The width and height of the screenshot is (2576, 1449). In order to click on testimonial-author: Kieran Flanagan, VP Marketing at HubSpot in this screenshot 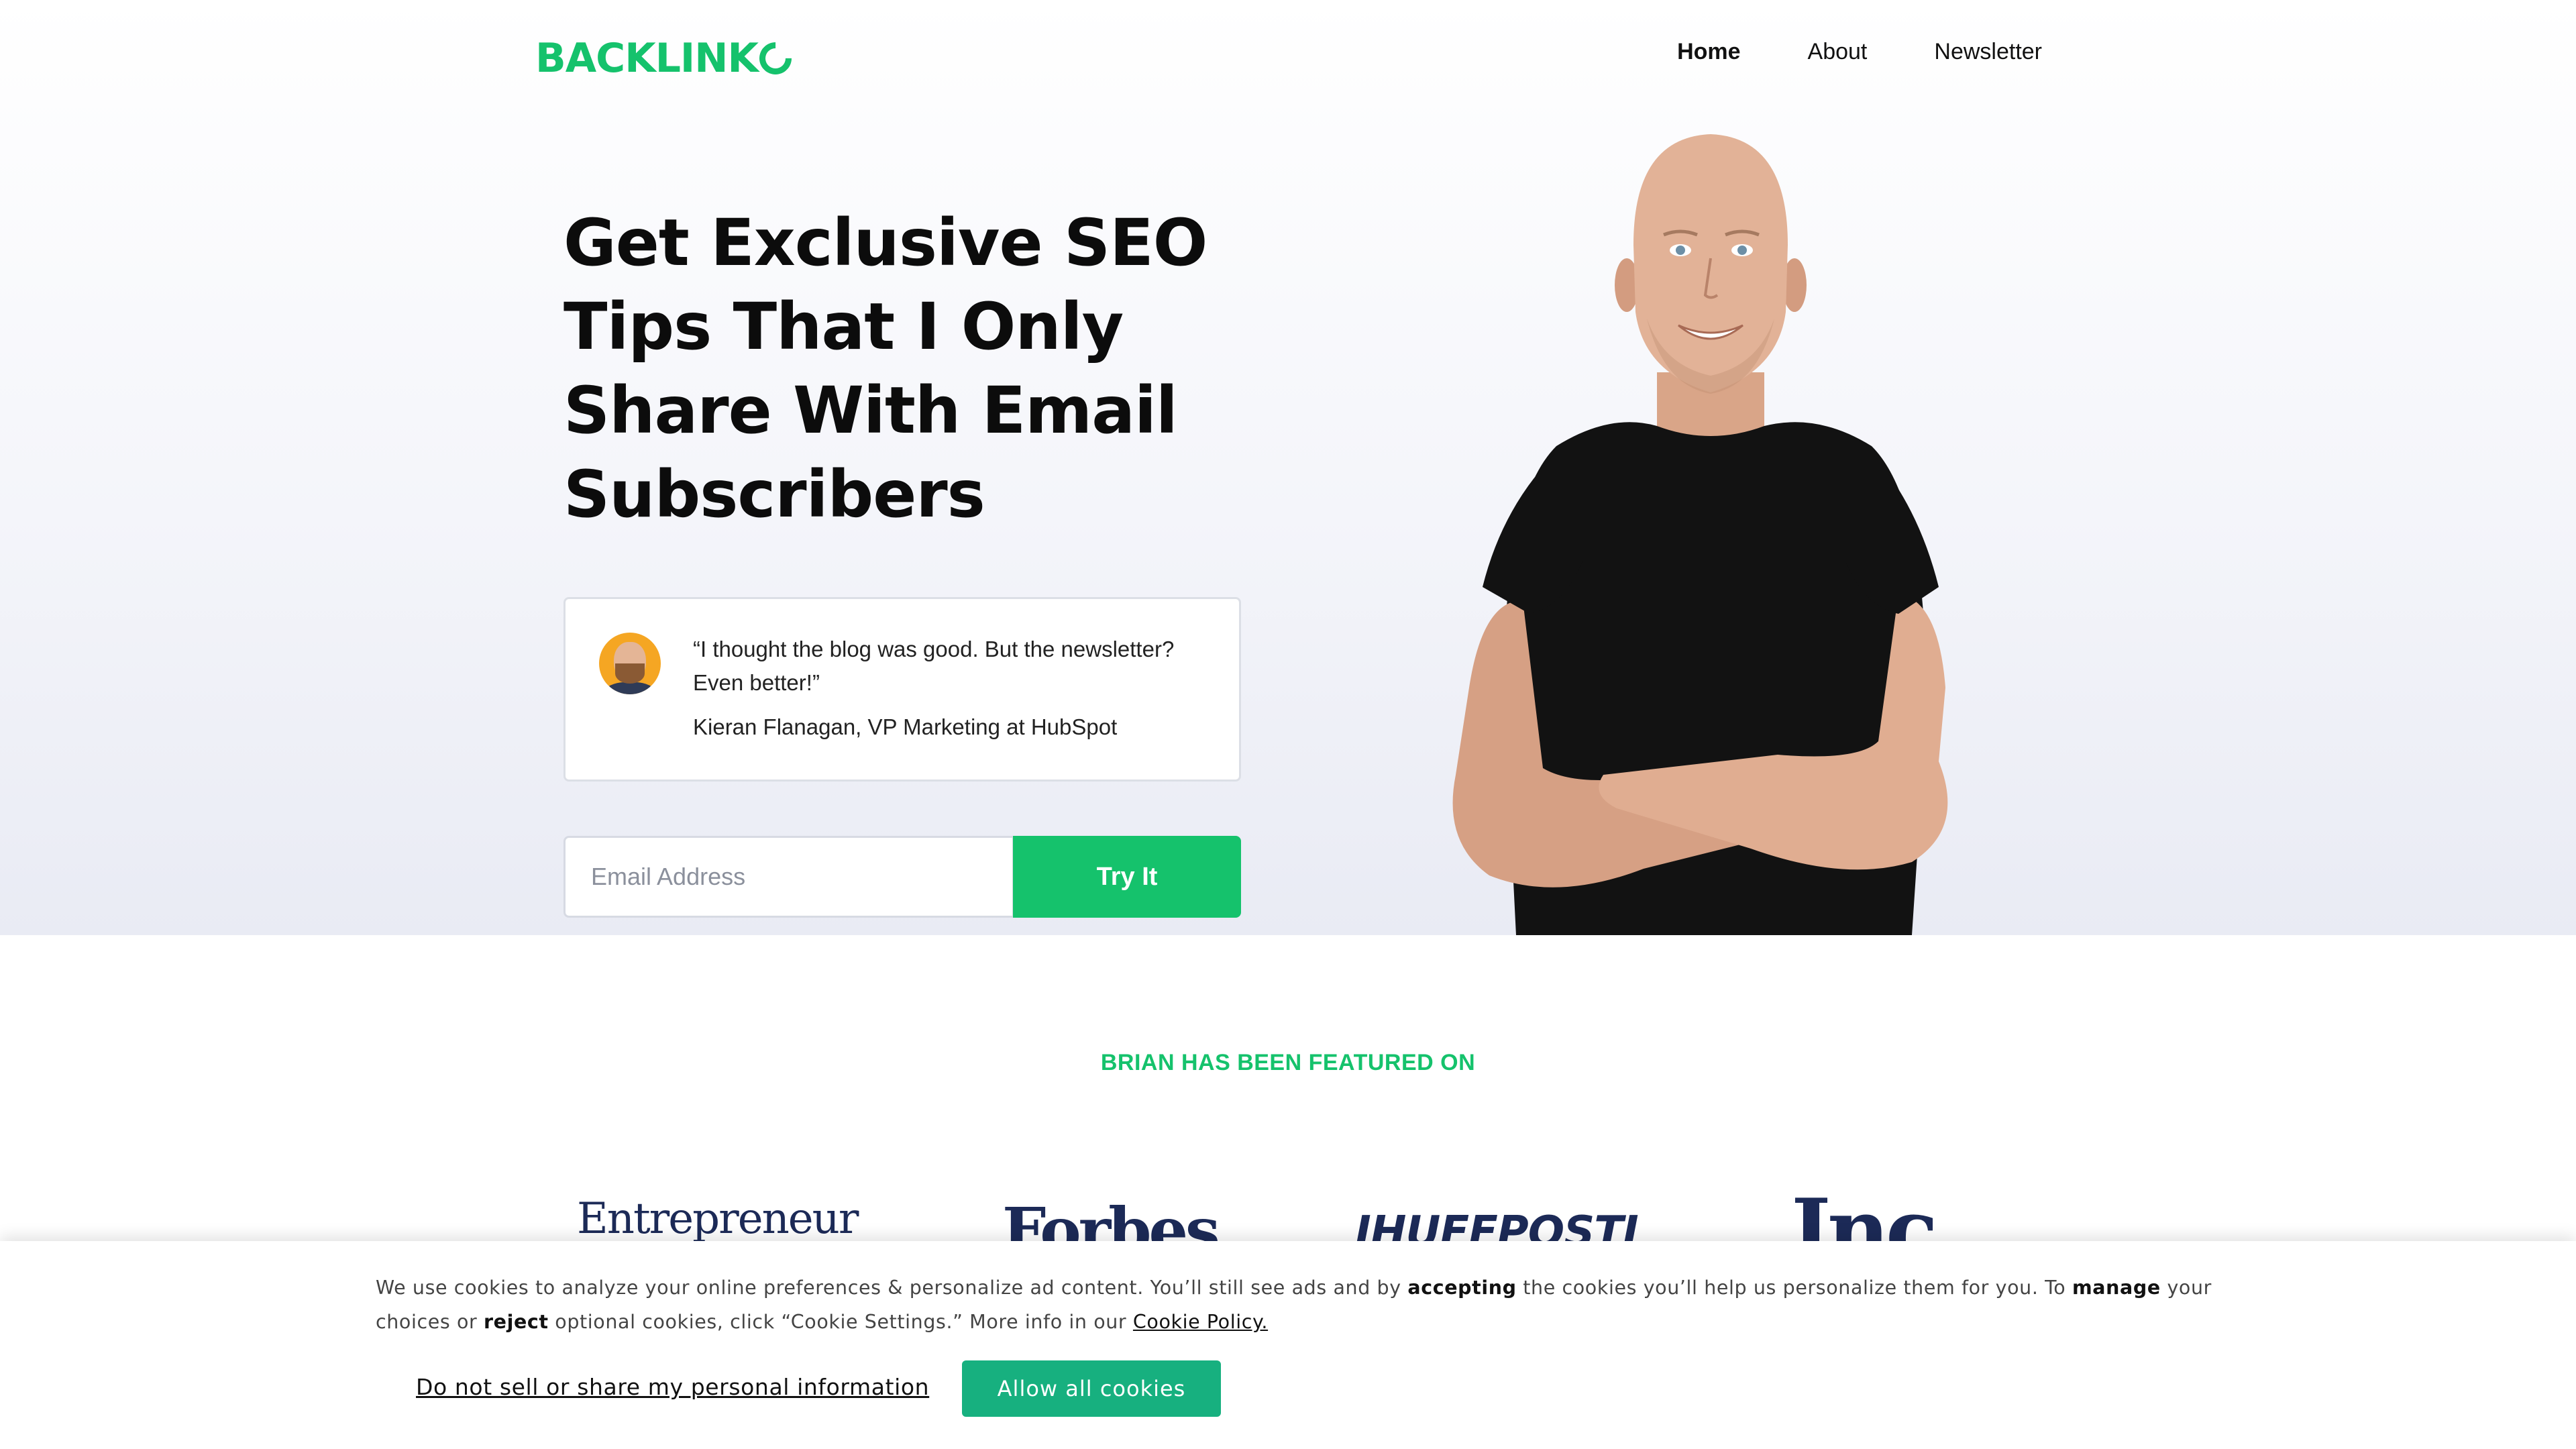, I will do `click(905, 726)`.